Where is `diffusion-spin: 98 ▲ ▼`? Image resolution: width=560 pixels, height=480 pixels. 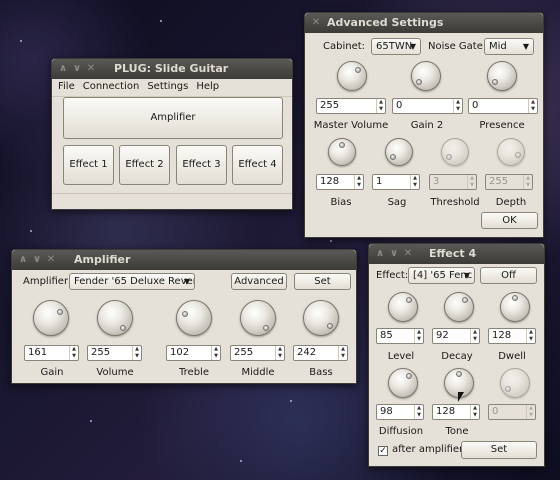 diffusion-spin: 98 ▲ ▼ is located at coordinates (400, 412).